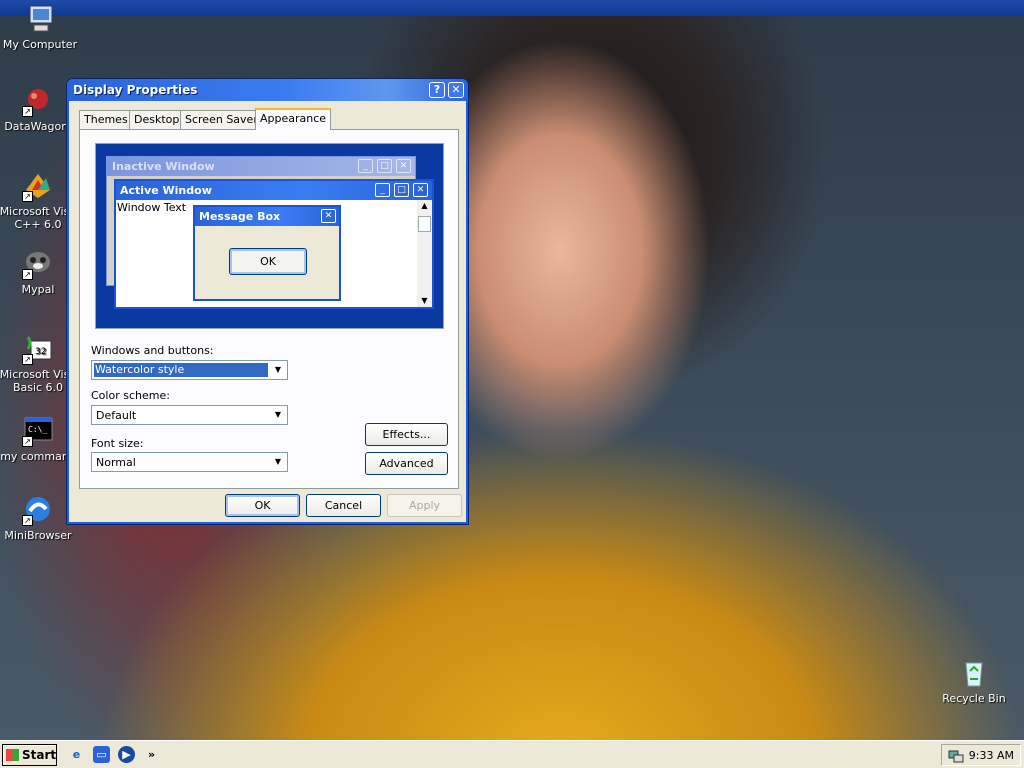 Image resolution: width=1024 pixels, height=768 pixels. I want to click on internet-explorer-icon: e, so click(76, 754).